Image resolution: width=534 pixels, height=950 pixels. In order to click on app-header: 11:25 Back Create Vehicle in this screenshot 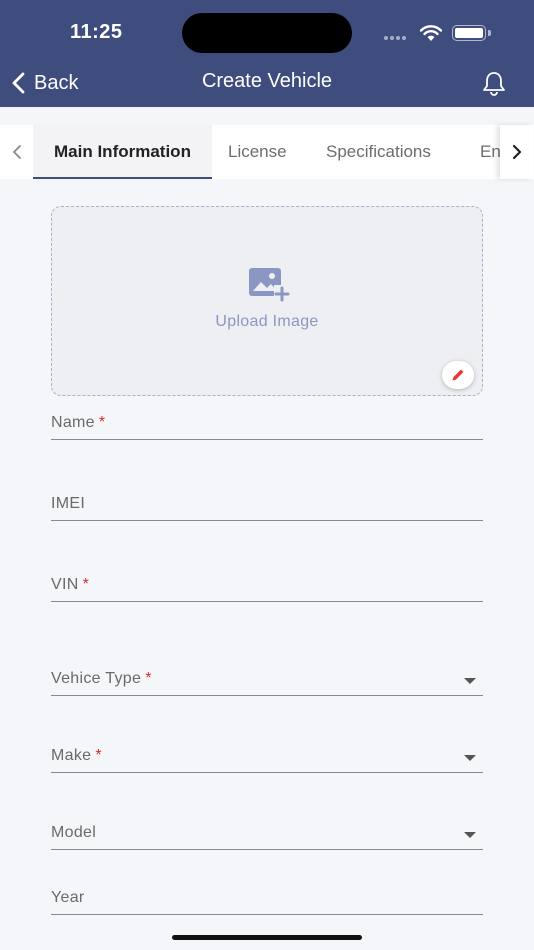, I will do `click(267, 53)`.